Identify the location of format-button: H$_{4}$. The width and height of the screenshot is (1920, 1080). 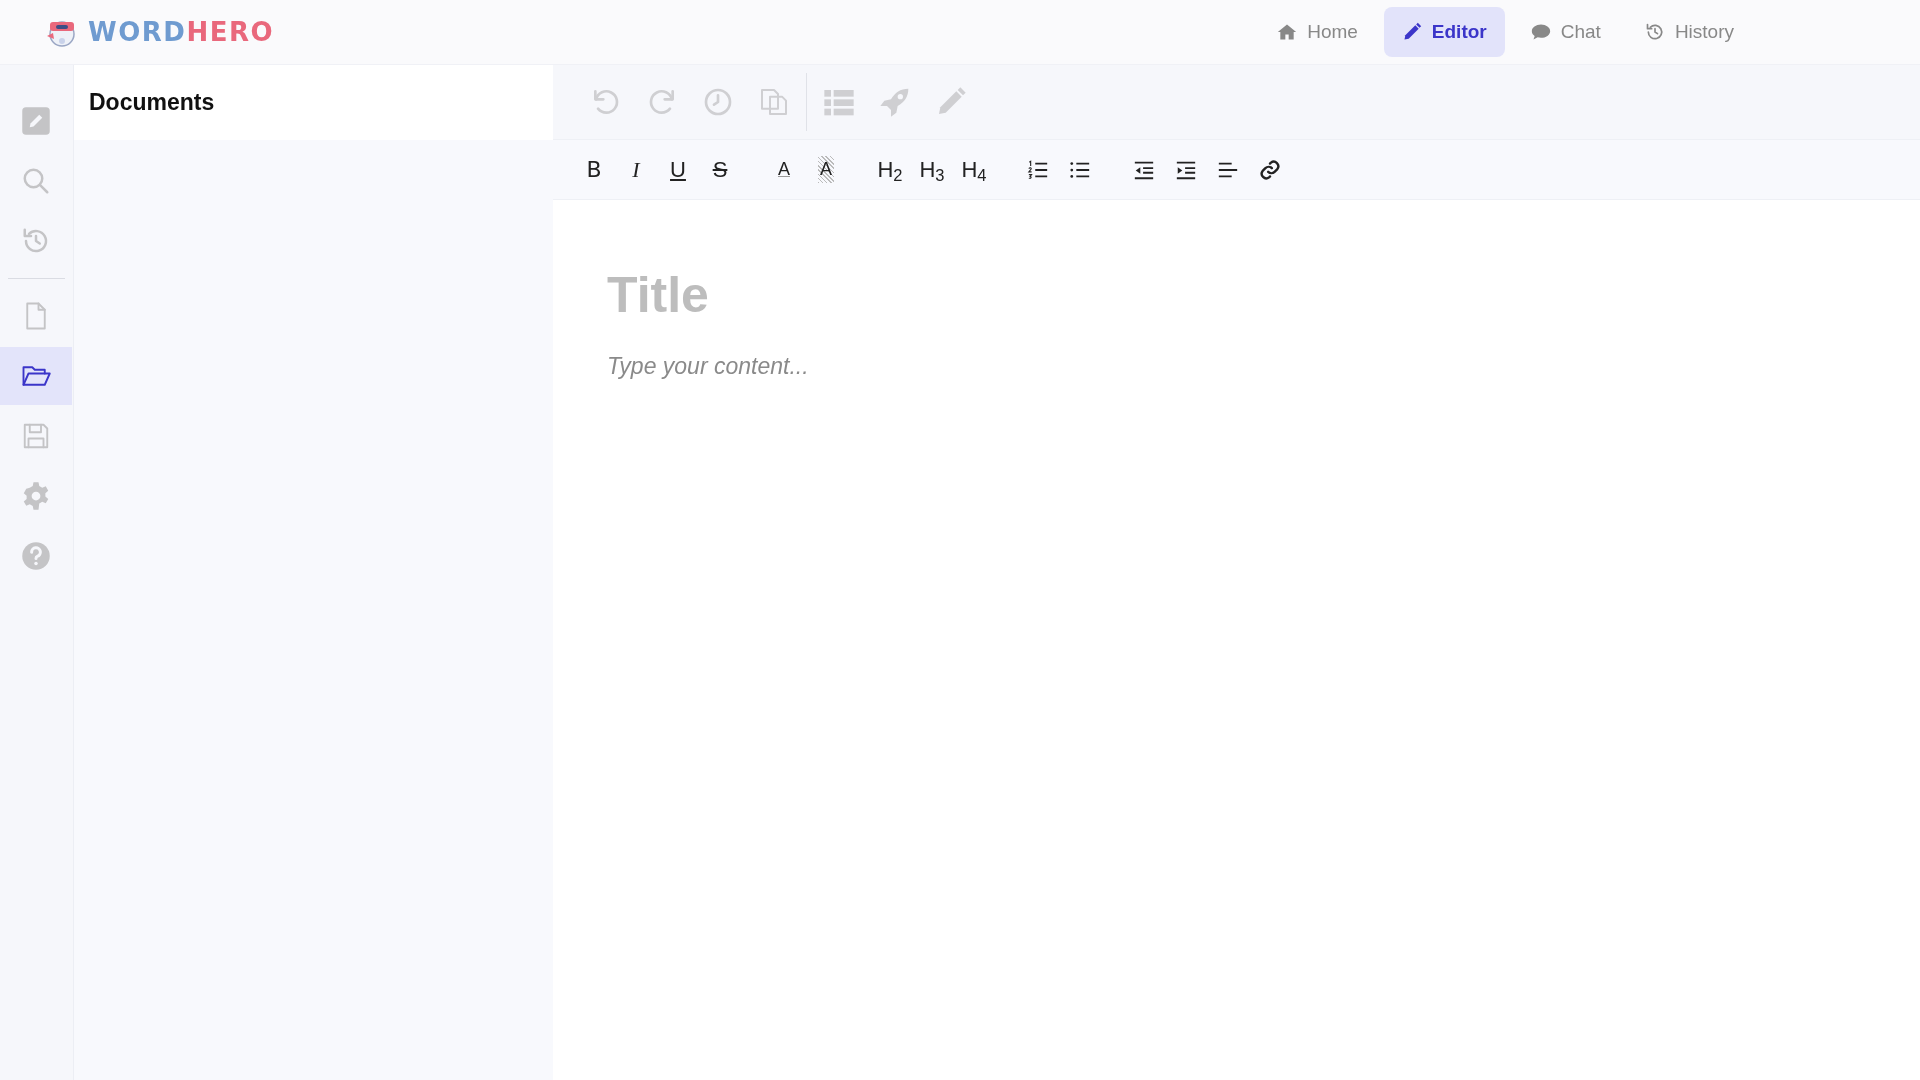
(974, 169).